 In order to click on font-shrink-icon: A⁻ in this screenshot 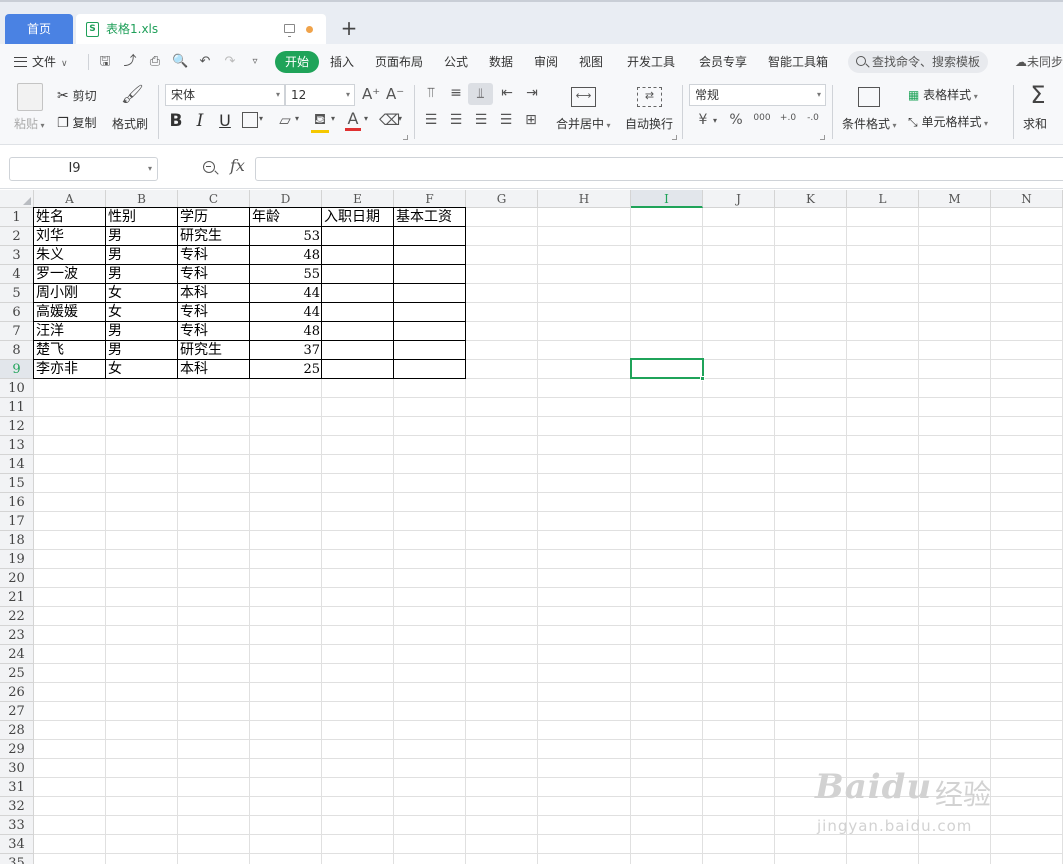, I will do `click(395, 94)`.